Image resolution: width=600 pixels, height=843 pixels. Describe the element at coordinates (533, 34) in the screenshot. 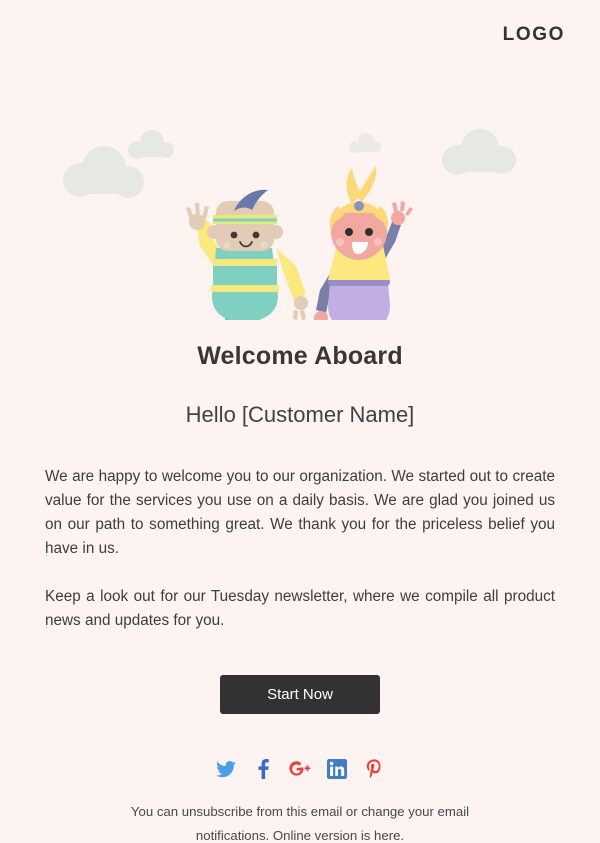

I see `logo: LOGO` at that location.